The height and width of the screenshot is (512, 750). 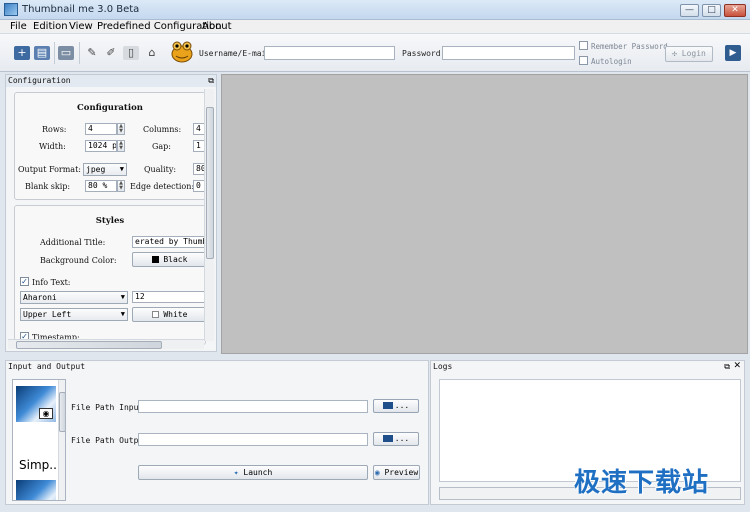 What do you see at coordinates (110, 221) in the screenshot?
I see `styles-group-title: Styles` at bounding box center [110, 221].